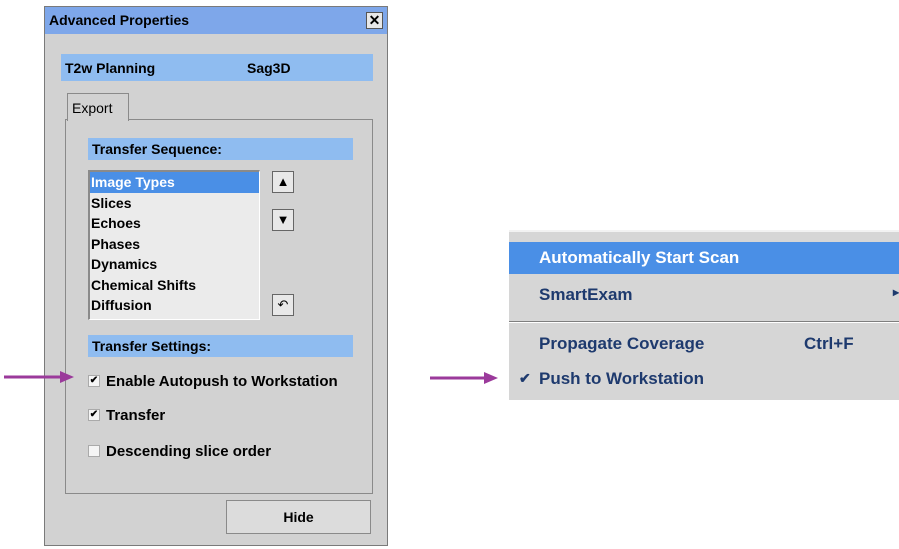  What do you see at coordinates (298, 517) in the screenshot?
I see `hide-button: Hide` at bounding box center [298, 517].